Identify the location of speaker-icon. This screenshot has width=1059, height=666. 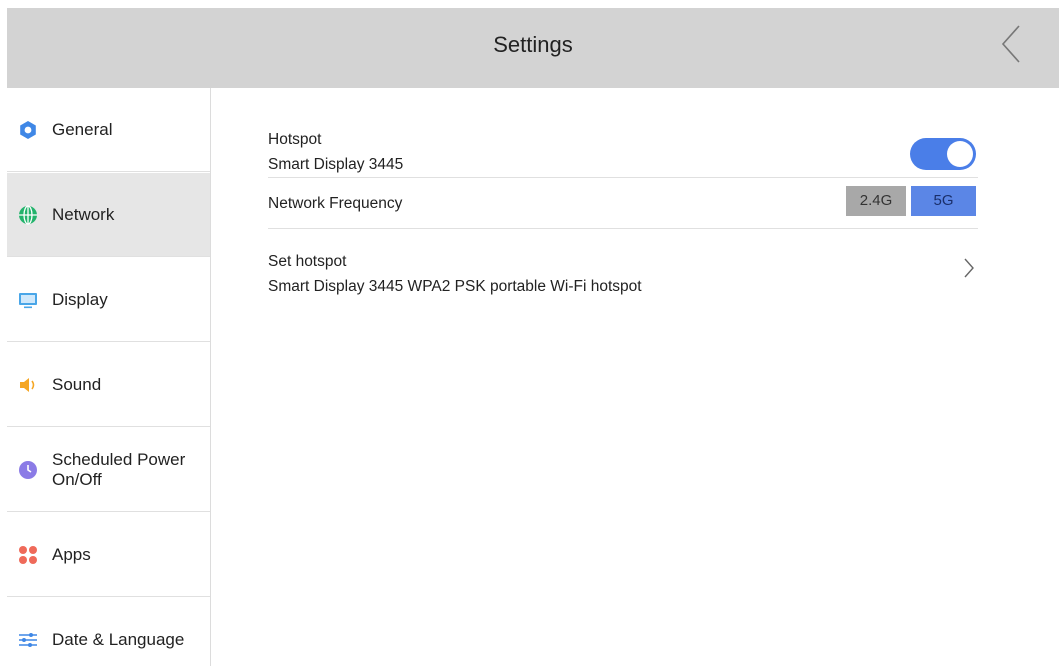
(28, 385).